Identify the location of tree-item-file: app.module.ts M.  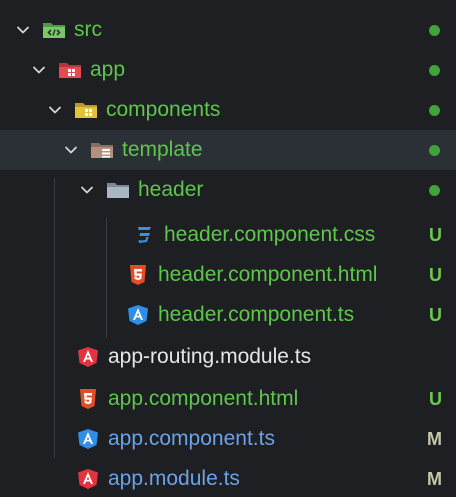
(228, 478).